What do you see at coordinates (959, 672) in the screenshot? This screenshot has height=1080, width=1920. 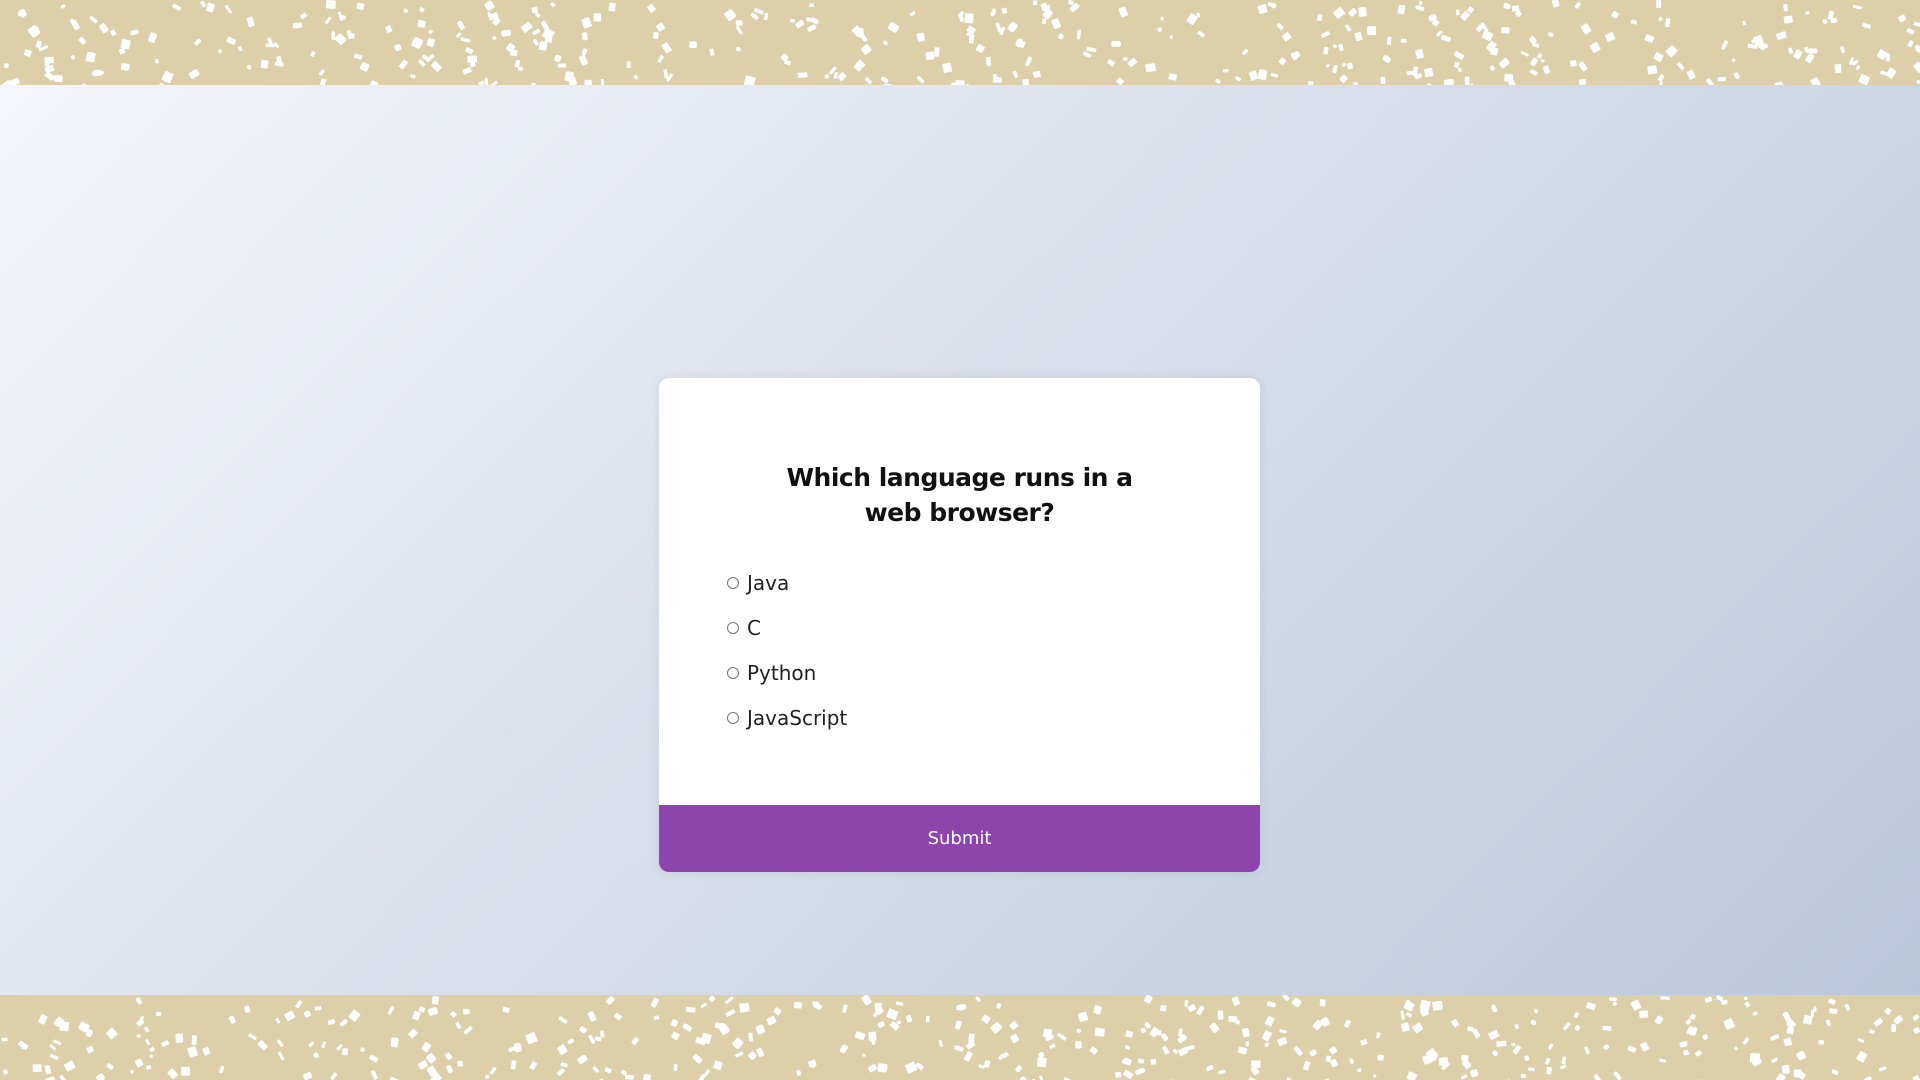 I see `answer-option-python: Python` at bounding box center [959, 672].